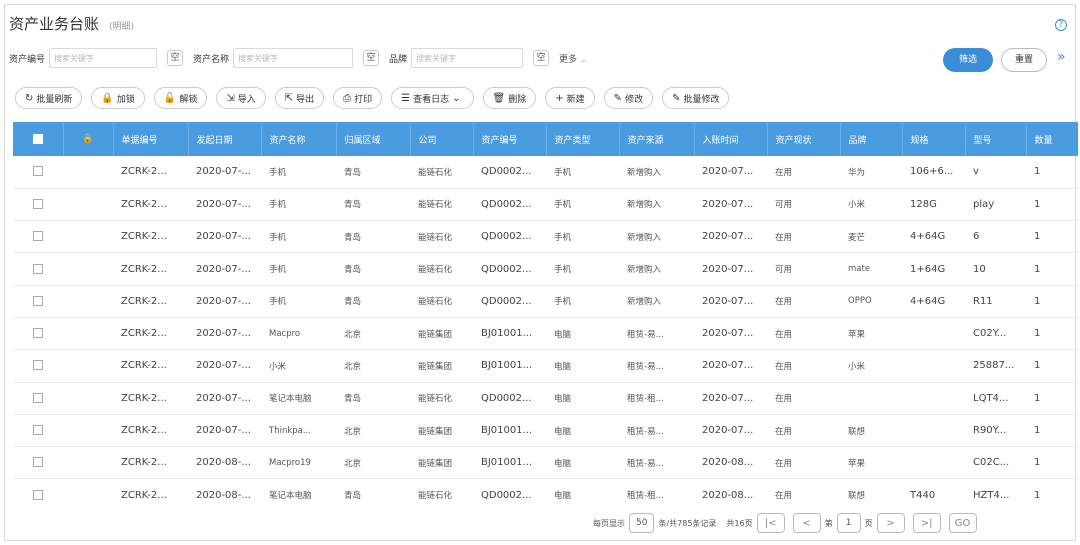  What do you see at coordinates (541, 58) in the screenshot?
I see `brand-empty-toggle: 空` at bounding box center [541, 58].